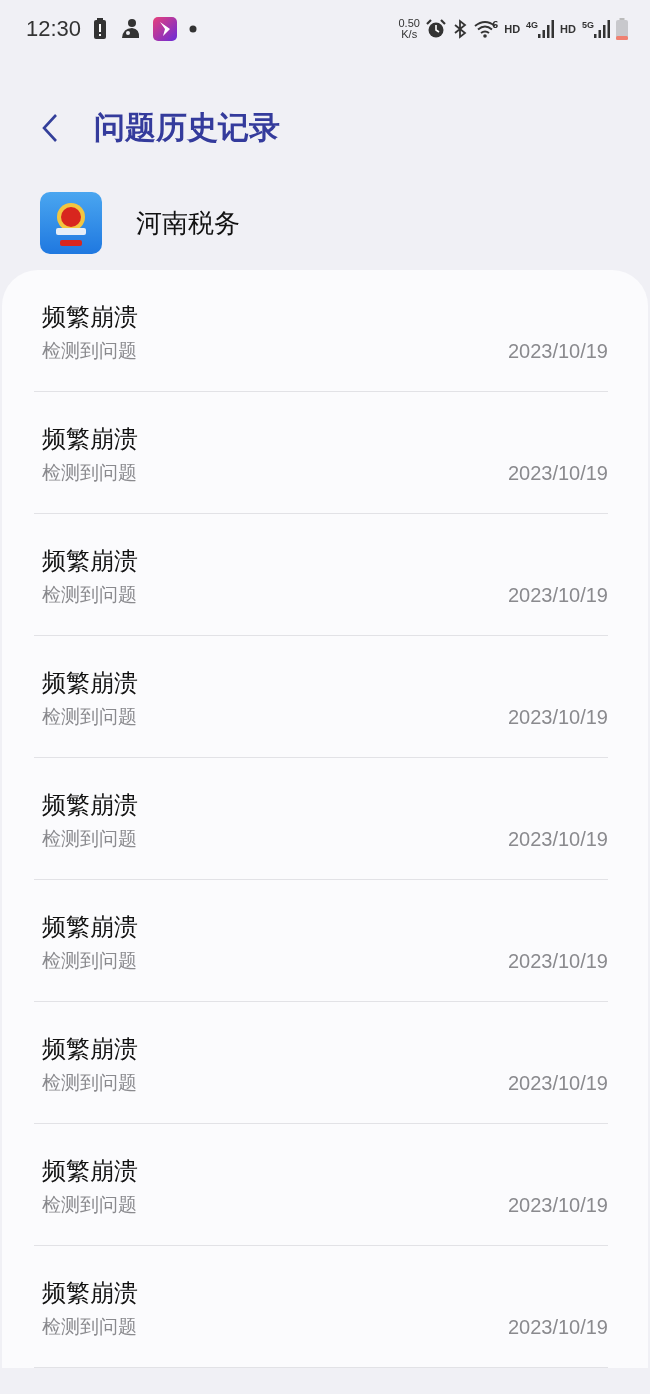 The height and width of the screenshot is (1394, 650). Describe the element at coordinates (54, 29) in the screenshot. I see `clock-time: 12:30` at that location.